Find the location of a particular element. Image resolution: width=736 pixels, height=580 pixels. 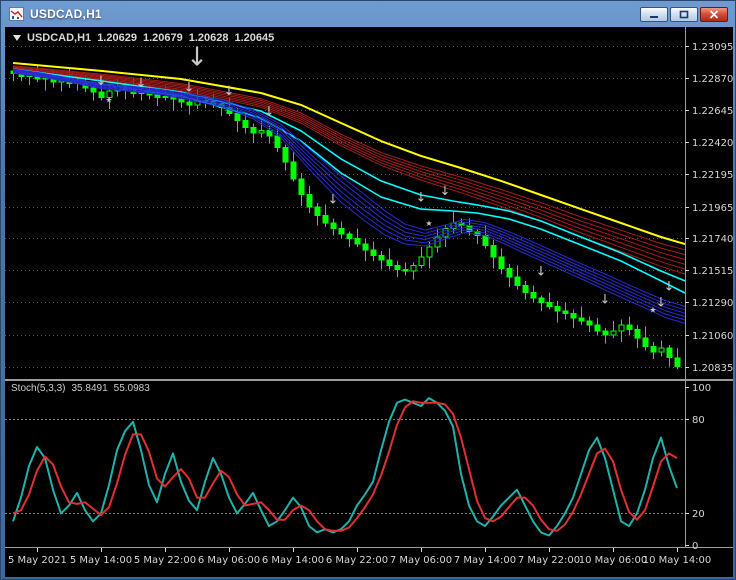

title-bar: USDCAD,H1 is located at coordinates (368, 14).